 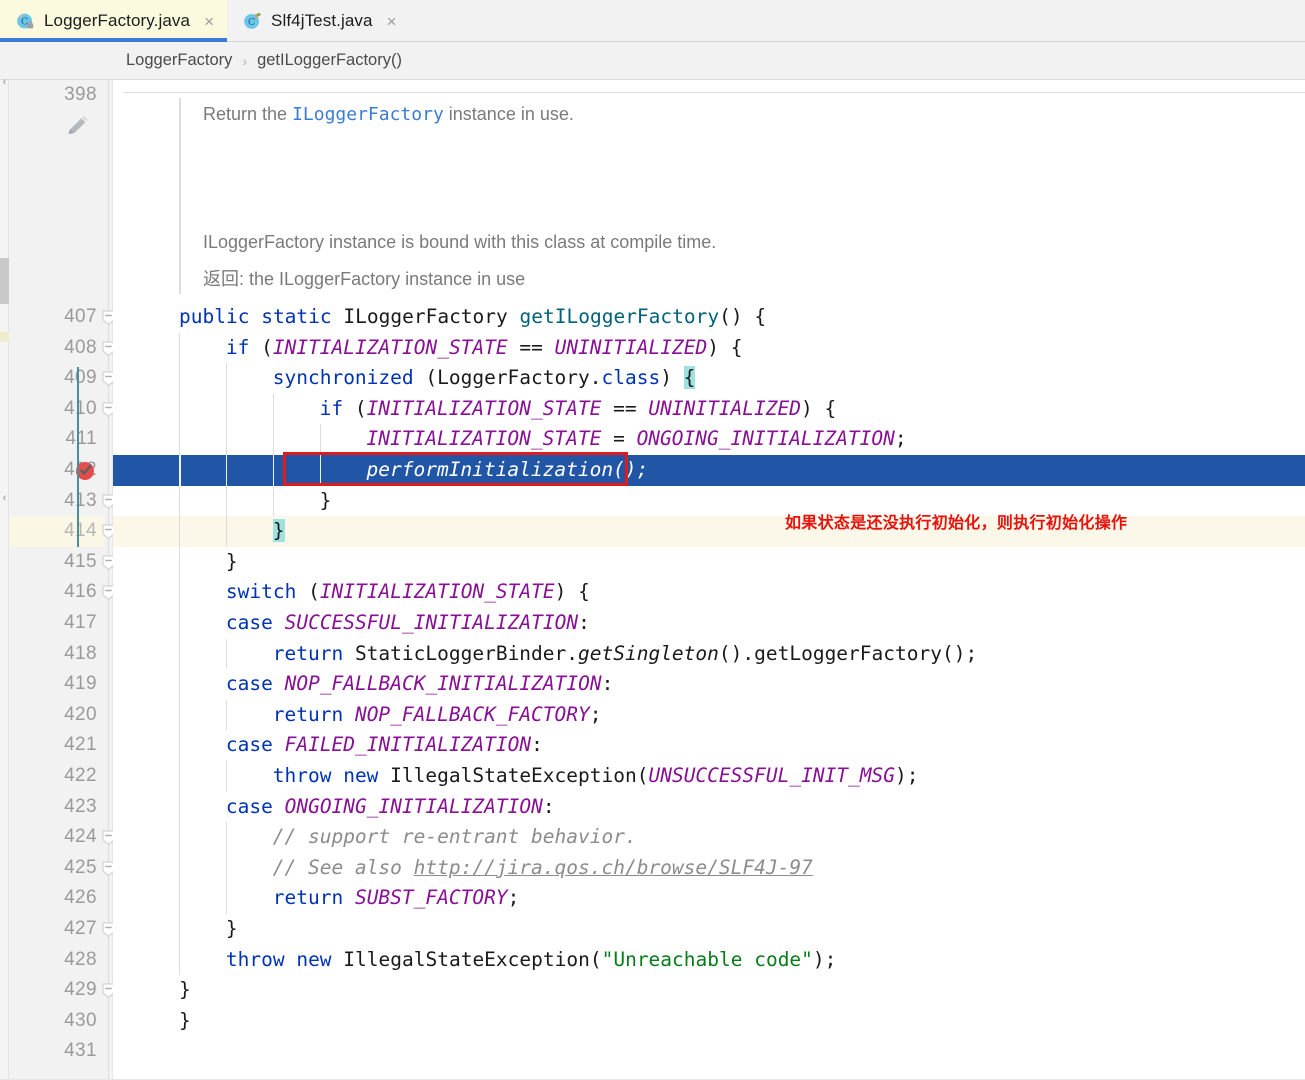 I want to click on tab-logger-factory: C LoggerFactory.java ×, so click(x=113, y=21).